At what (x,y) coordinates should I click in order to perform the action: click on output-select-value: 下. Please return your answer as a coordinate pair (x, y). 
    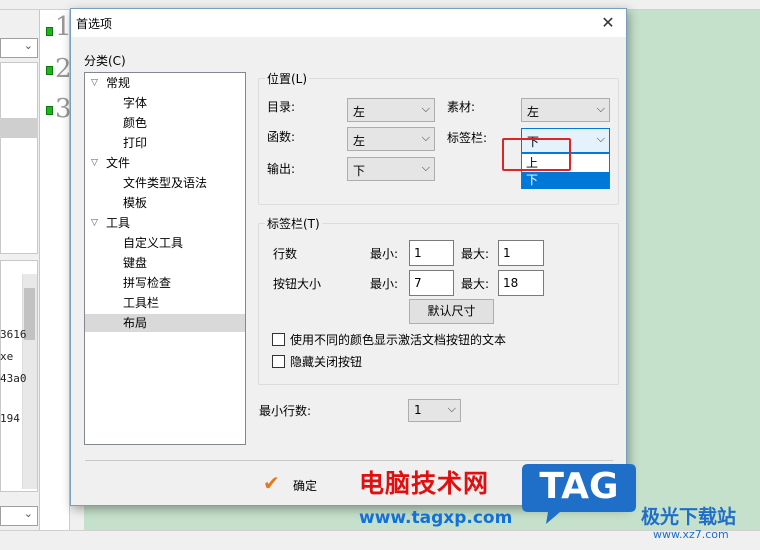
    Looking at the image, I should click on (359, 171).